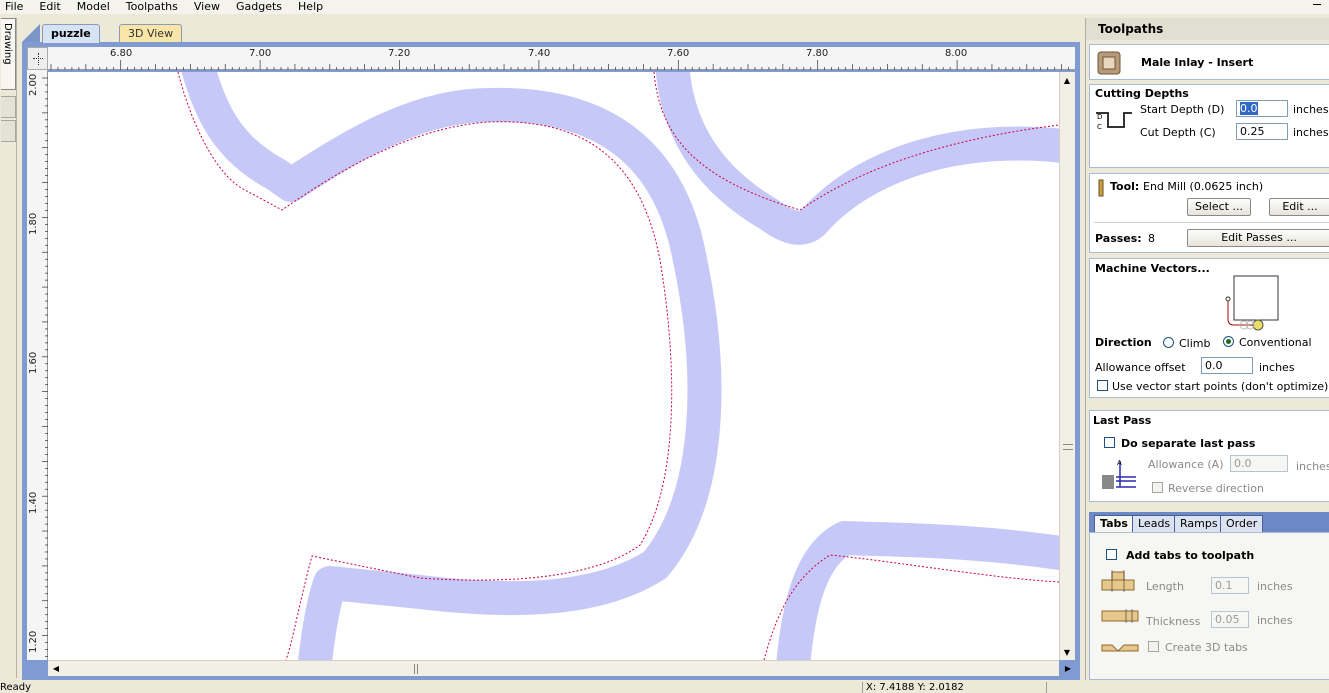 Image resolution: width=1329 pixels, height=693 pixels. I want to click on document-tabs: puzzle 3D View, so click(552, 32).